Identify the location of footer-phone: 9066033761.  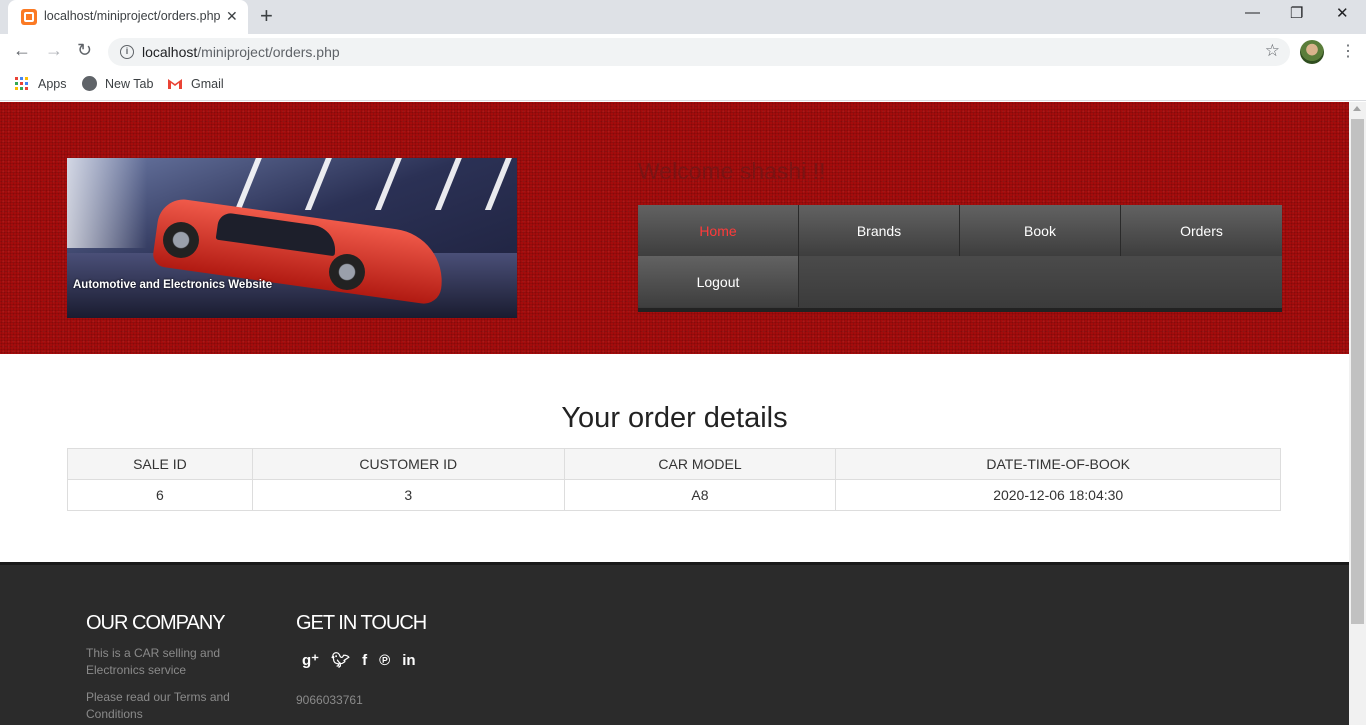
(329, 700).